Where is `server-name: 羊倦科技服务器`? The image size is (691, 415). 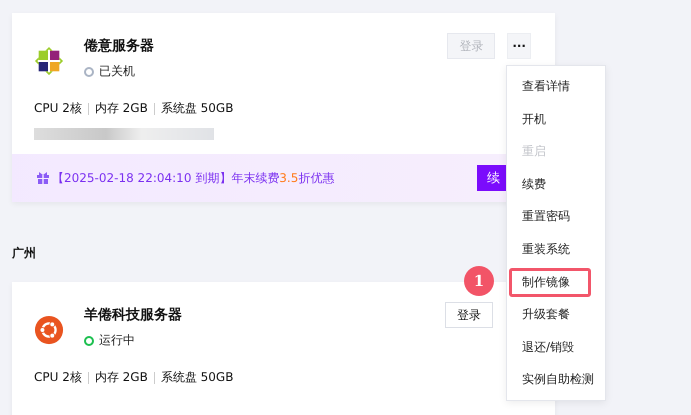 server-name: 羊倦科技服务器 is located at coordinates (133, 315).